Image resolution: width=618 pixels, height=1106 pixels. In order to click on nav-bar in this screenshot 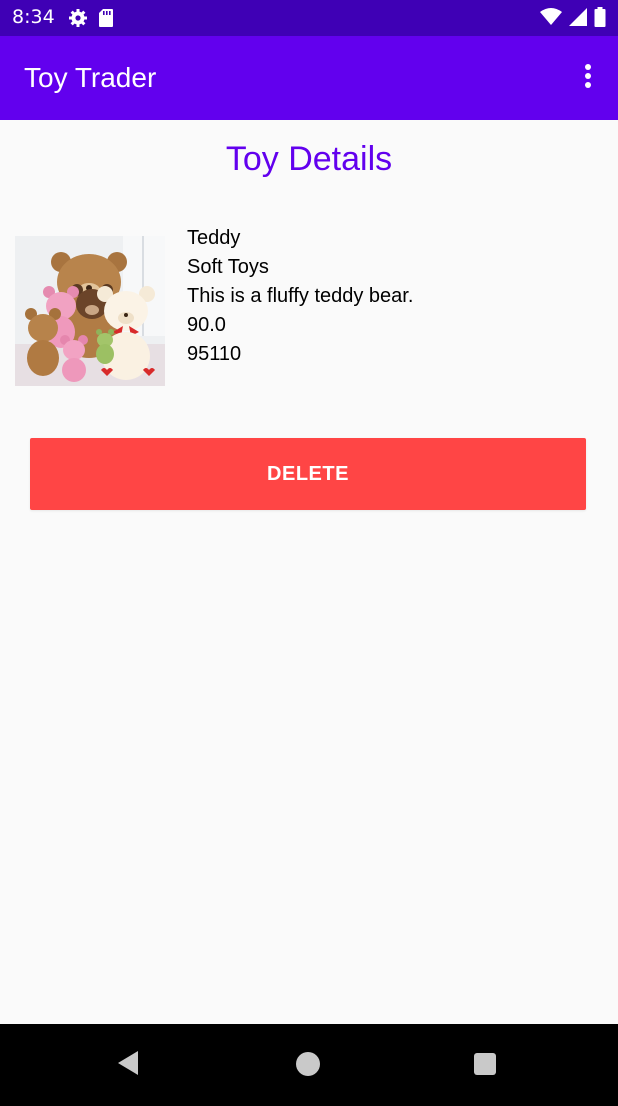, I will do `click(309, 1065)`.